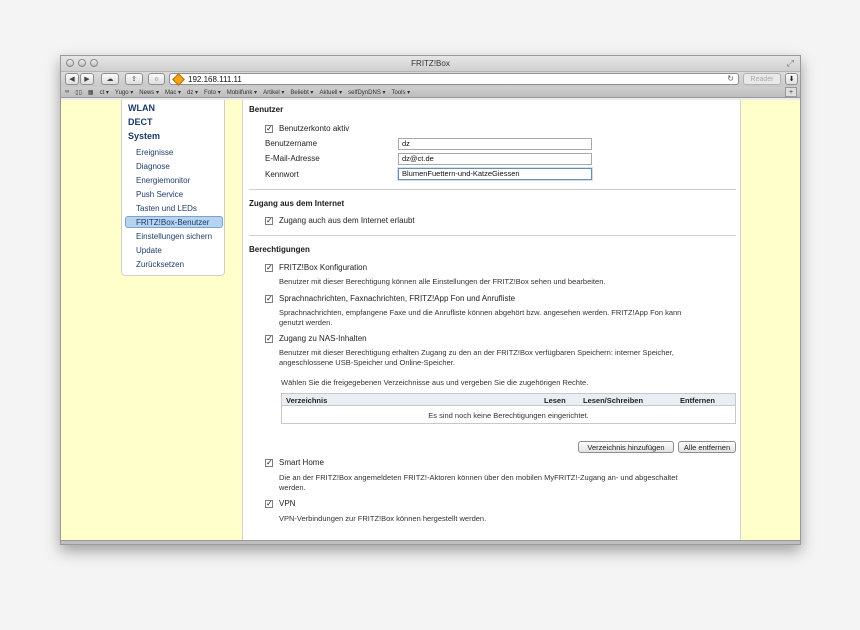  Describe the element at coordinates (269, 221) in the screenshot. I see `internet-access-checkbox: ✓` at that location.